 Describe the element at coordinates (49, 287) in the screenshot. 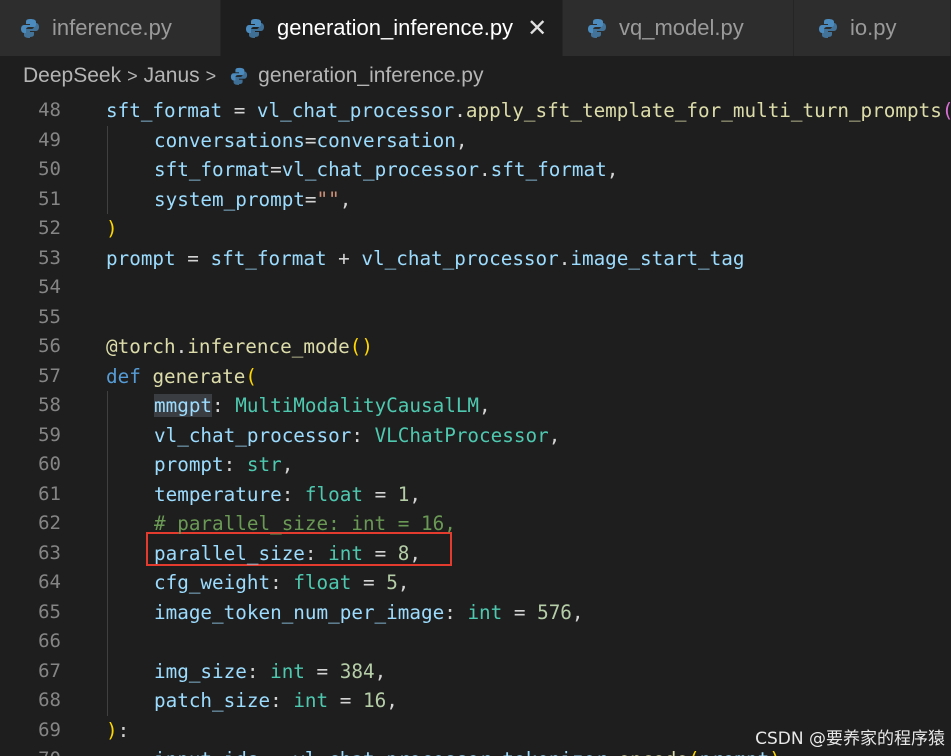

I see `line-number: 54` at that location.